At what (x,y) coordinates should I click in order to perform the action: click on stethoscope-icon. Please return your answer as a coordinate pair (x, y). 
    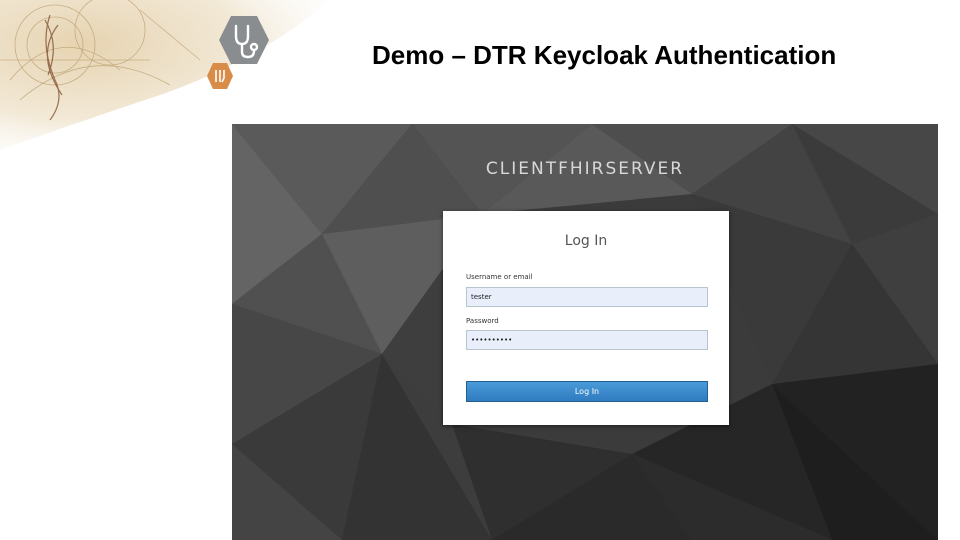
    Looking at the image, I should click on (244, 40).